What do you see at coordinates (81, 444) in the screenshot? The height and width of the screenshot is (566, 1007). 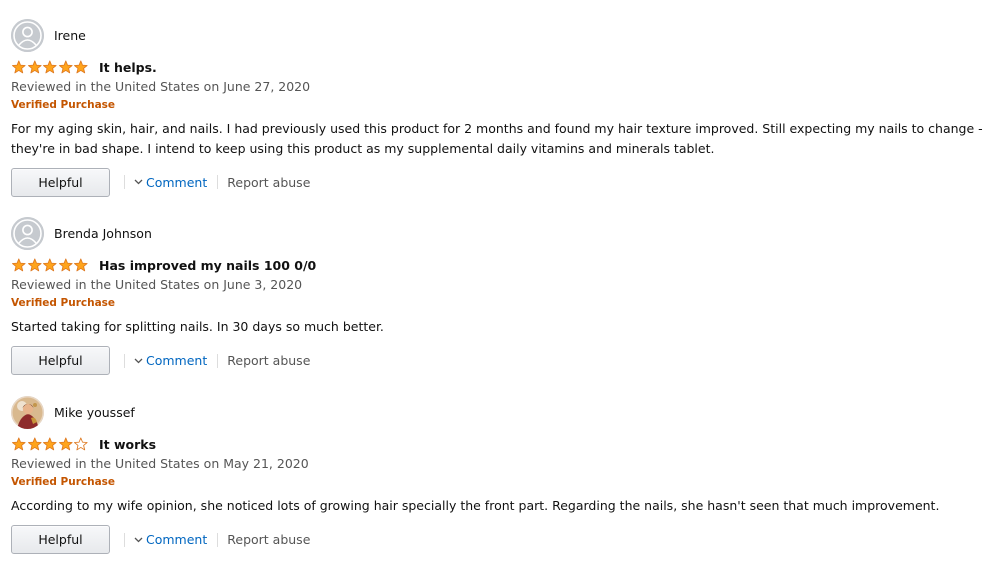 I see `star-empty-icon` at bounding box center [81, 444].